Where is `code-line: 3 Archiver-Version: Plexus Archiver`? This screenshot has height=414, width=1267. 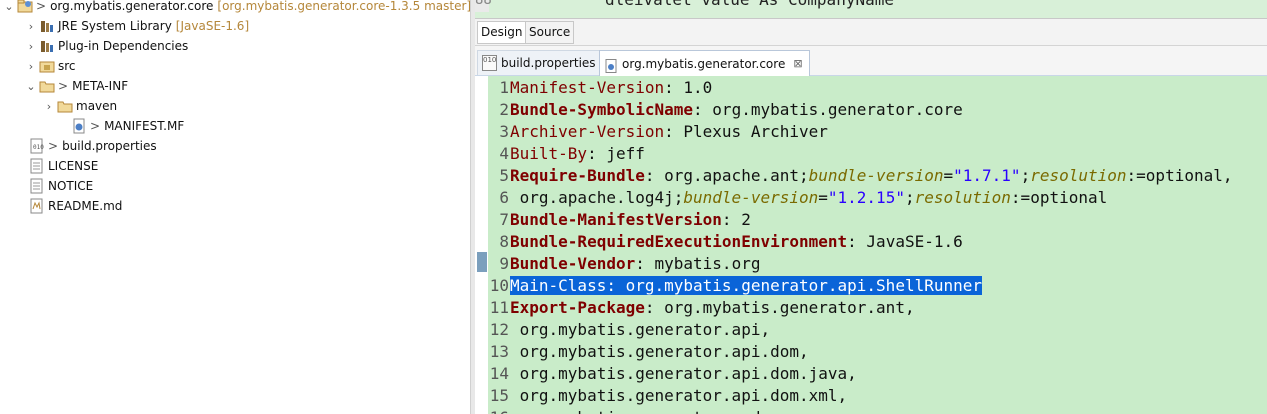 code-line: 3 Archiver-Version: Plexus Archiver is located at coordinates (663, 132).